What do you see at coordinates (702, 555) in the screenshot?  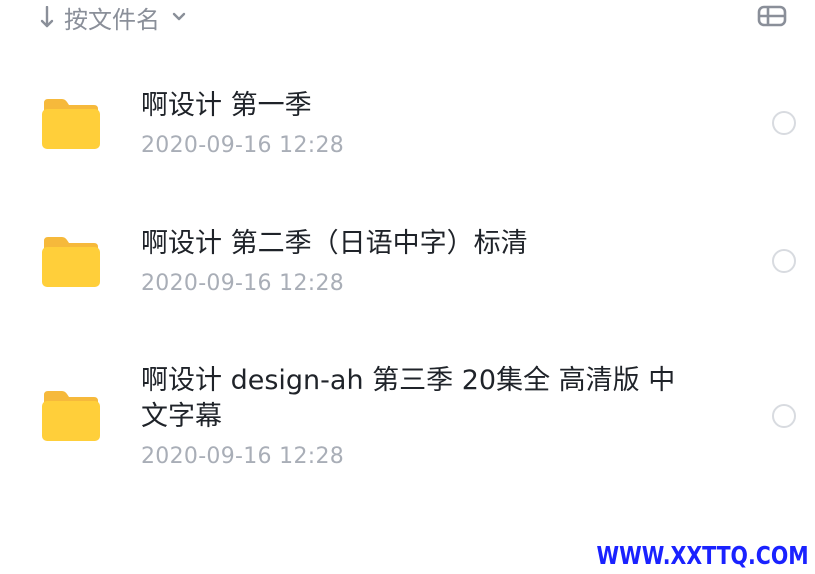 I see `watermark: WWW.XXTTQ.COM` at bounding box center [702, 555].